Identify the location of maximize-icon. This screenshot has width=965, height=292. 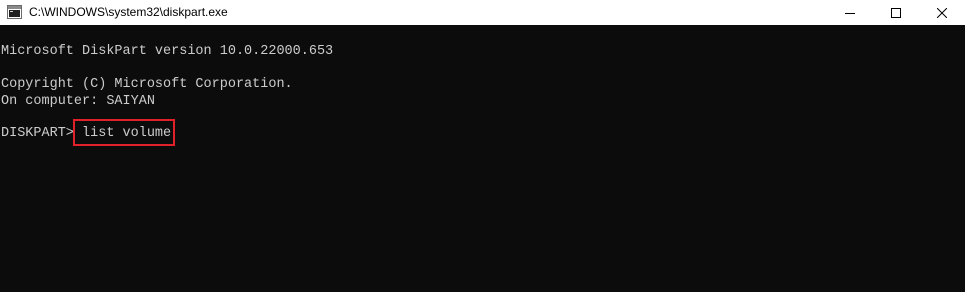
(896, 12).